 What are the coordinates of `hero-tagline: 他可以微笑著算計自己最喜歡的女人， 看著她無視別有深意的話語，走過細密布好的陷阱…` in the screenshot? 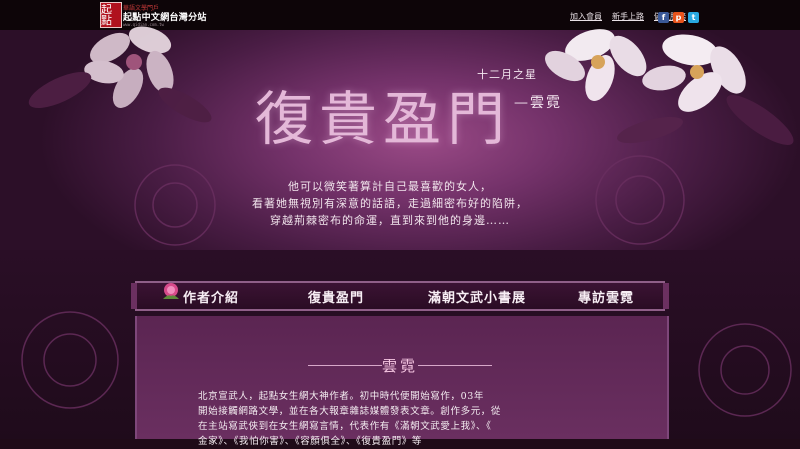 It's located at (390, 203).